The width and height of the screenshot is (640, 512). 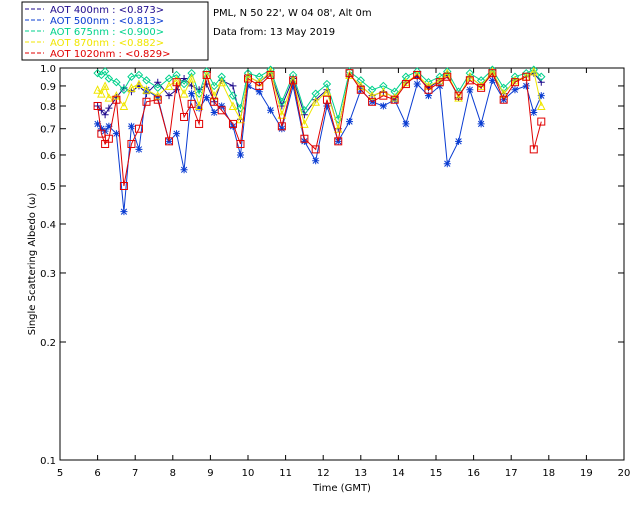 I want to click on y-tick-label: 0.4, so click(x=48, y=225).